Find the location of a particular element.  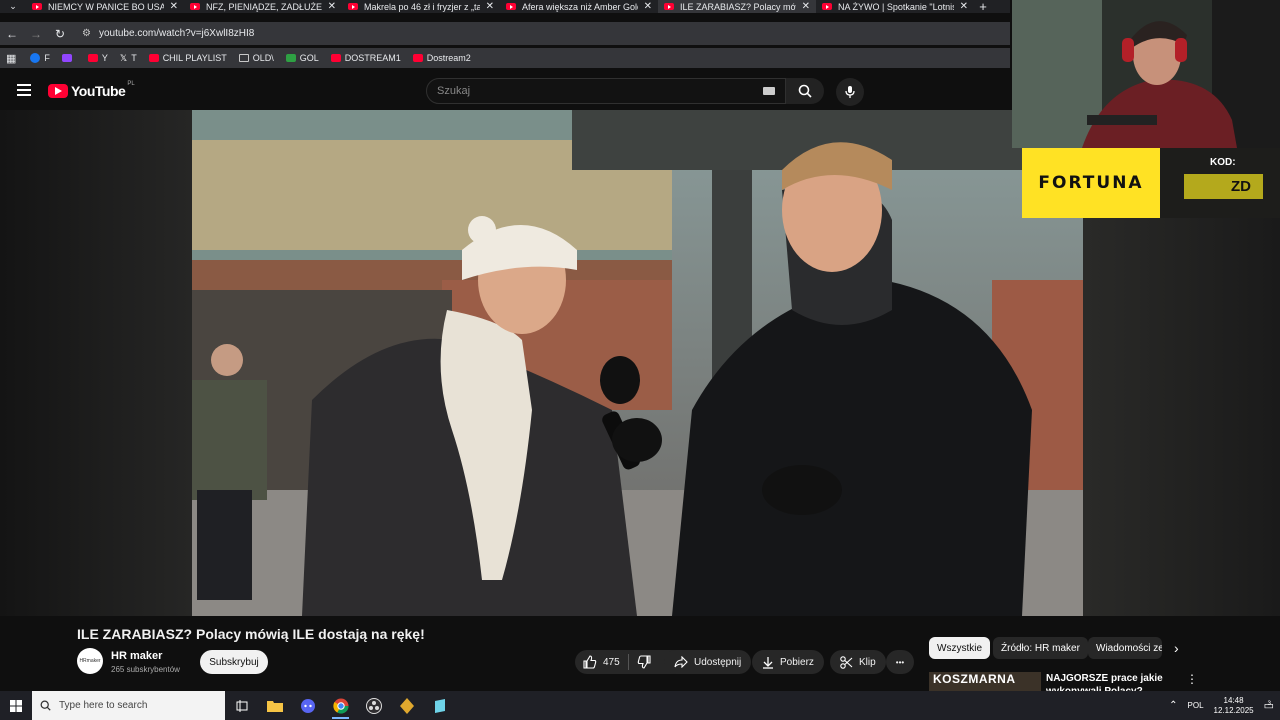

menu-hamburger-icon is located at coordinates (24, 90).